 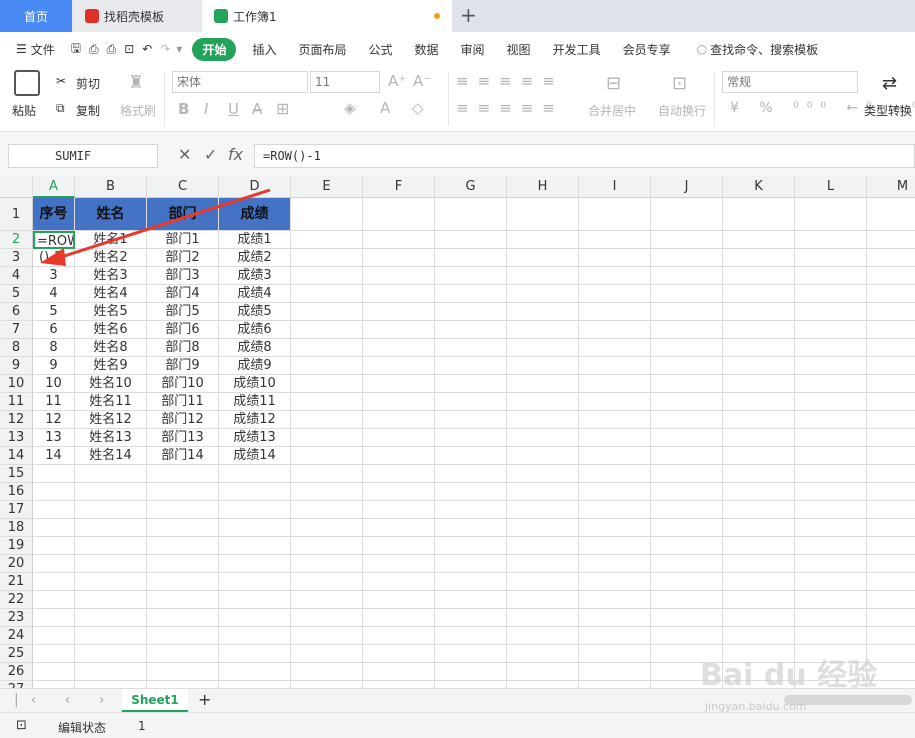 I want to click on row-header: 13, so click(x=16, y=438).